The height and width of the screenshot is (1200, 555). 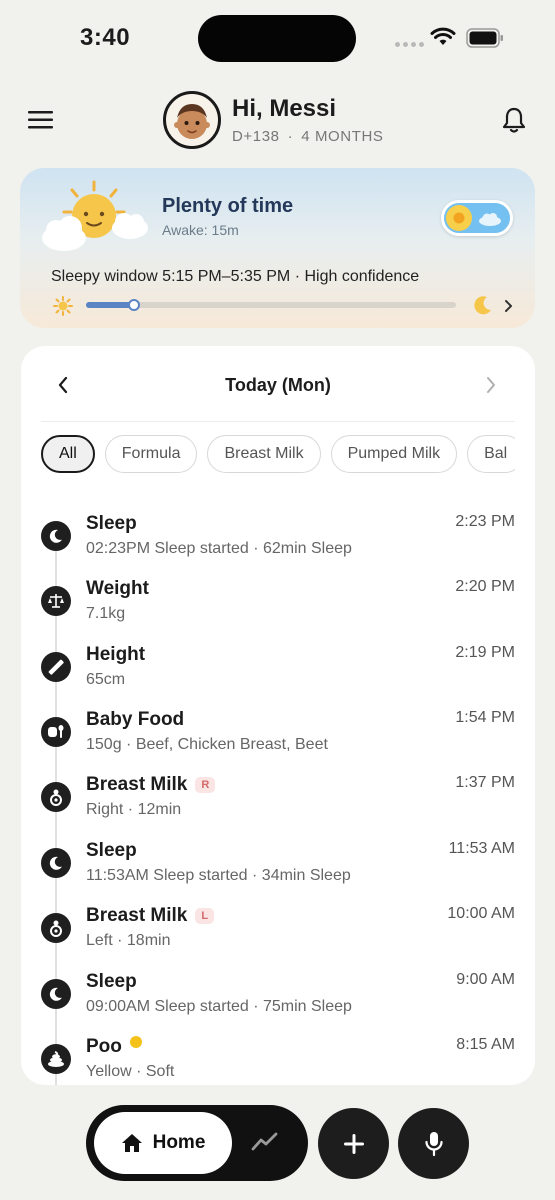 I want to click on dynamic-island, so click(x=277, y=38).